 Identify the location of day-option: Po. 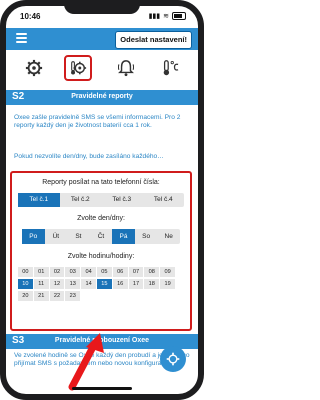
(33, 236).